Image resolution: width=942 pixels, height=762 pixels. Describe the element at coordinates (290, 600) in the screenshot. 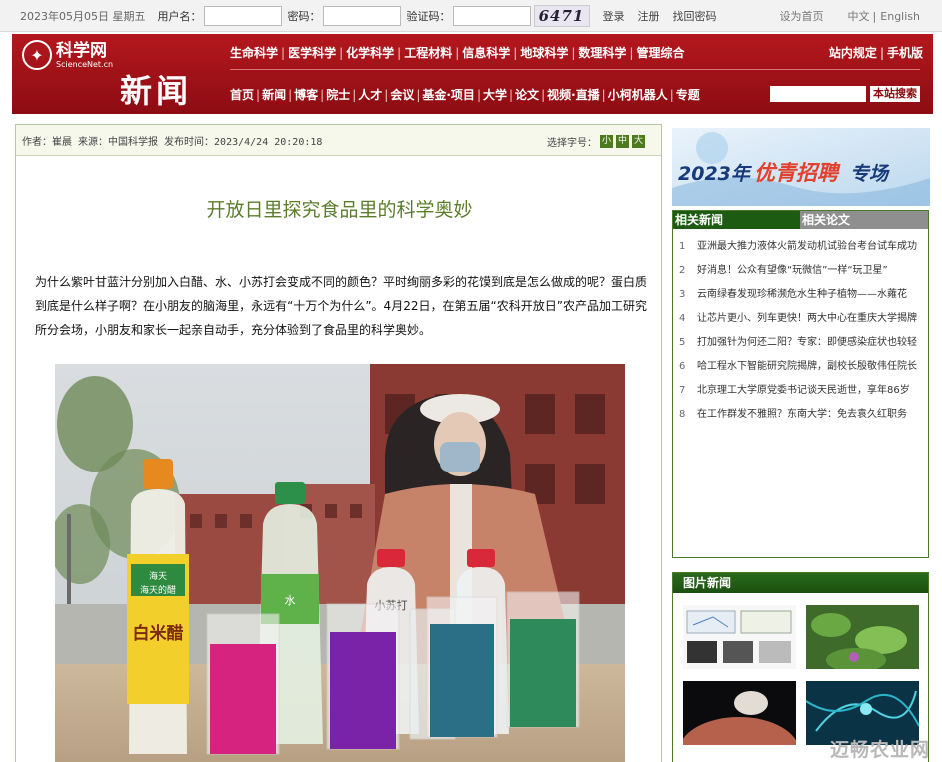

I see `water-bottle-label: 水` at that location.